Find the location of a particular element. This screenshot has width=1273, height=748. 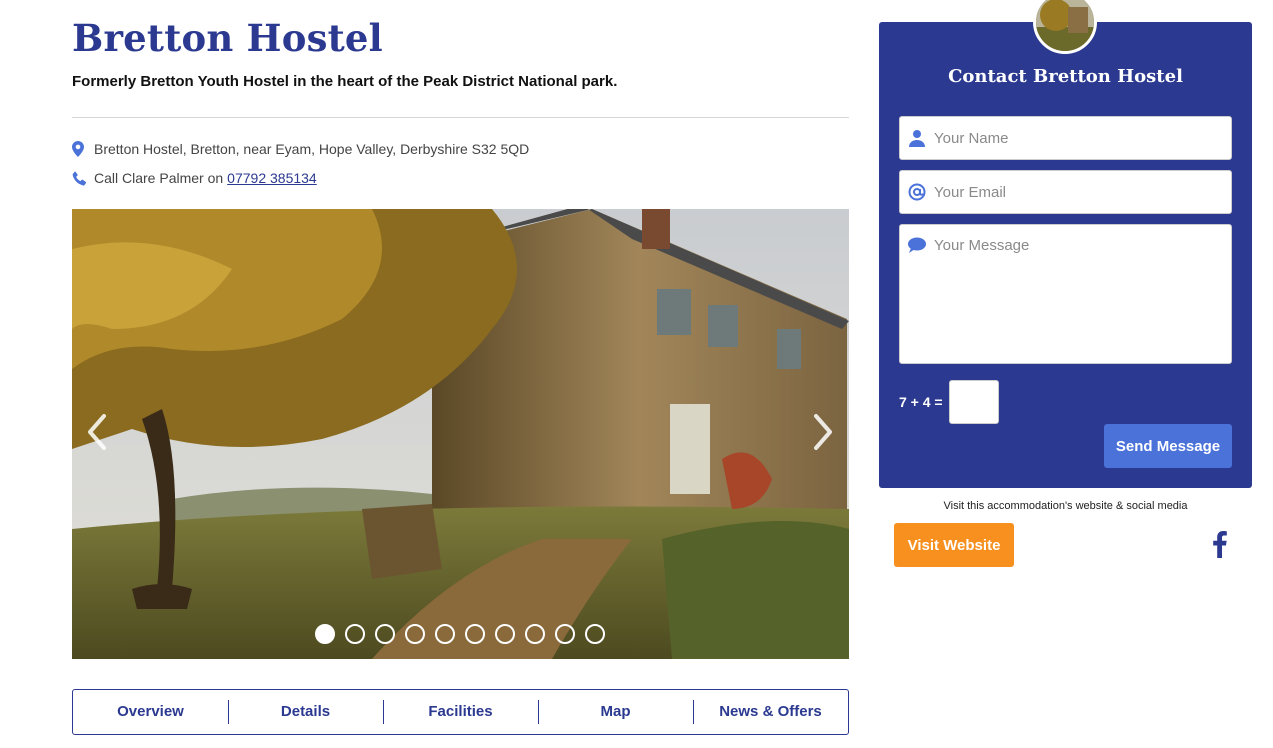

location-pin-icon is located at coordinates (82, 149).